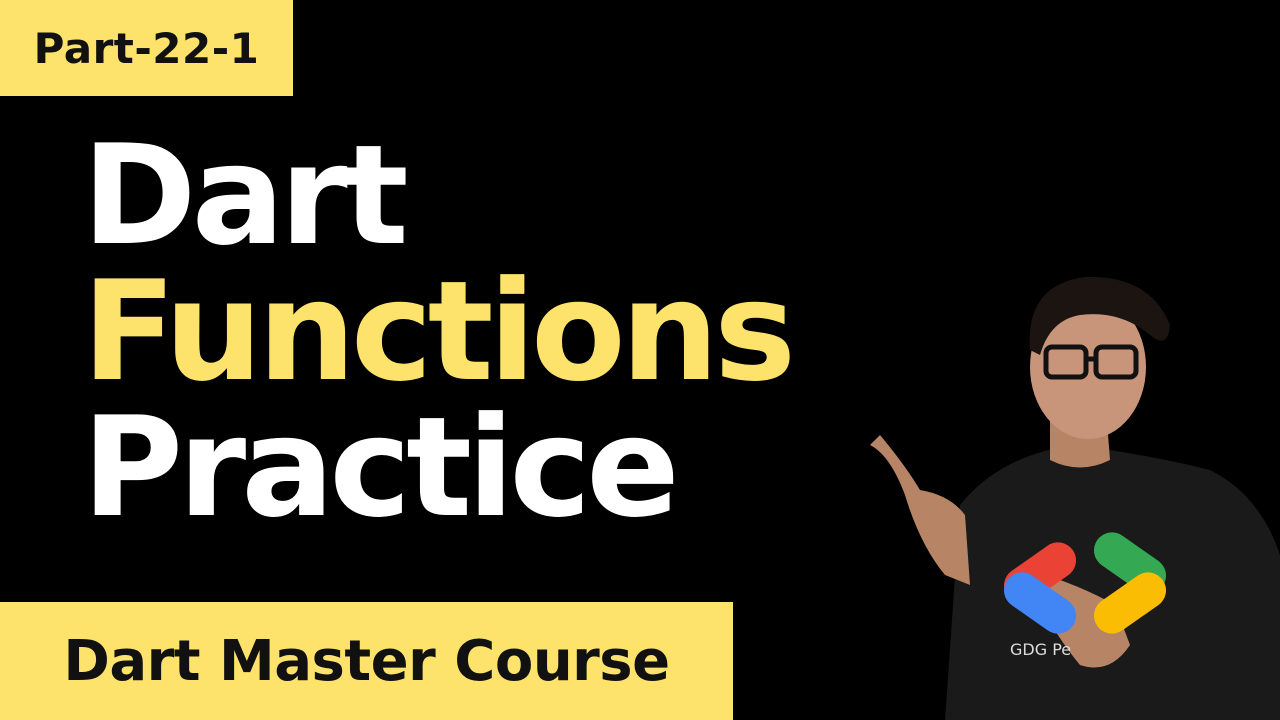 This screenshot has width=1280, height=720. What do you see at coordinates (381, 467) in the screenshot?
I see `title-line-practice: Practice` at bounding box center [381, 467].